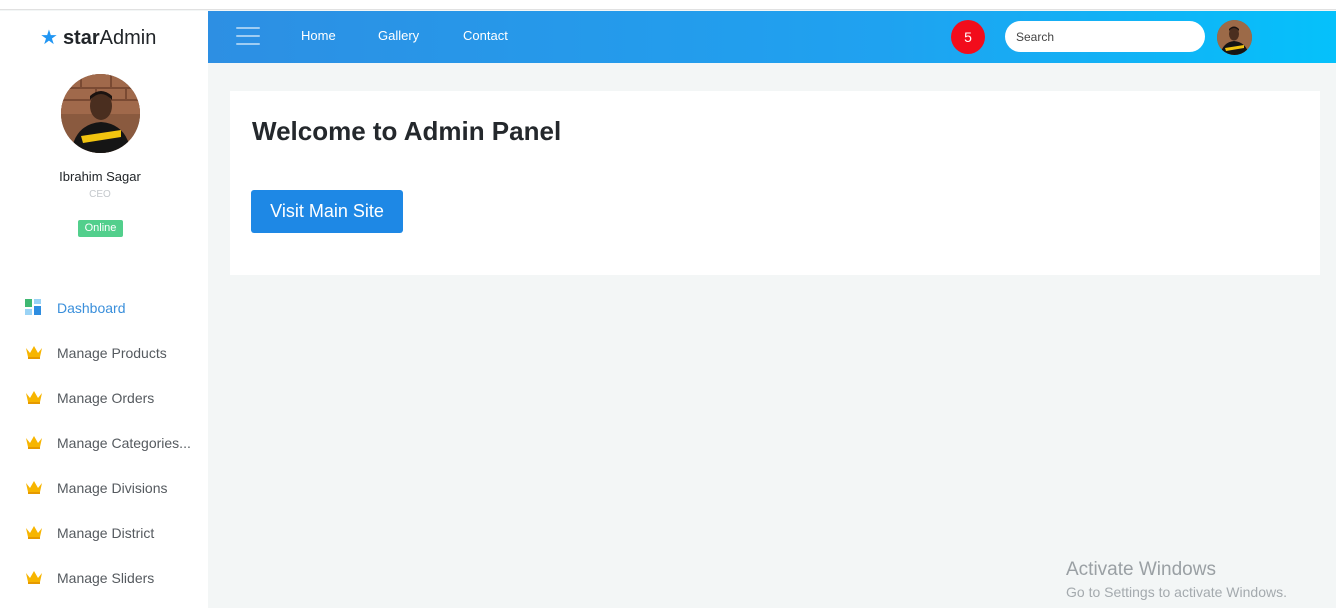 The width and height of the screenshot is (1336, 608). I want to click on sidebar-item-dashboard: Dashboard, so click(104, 307).